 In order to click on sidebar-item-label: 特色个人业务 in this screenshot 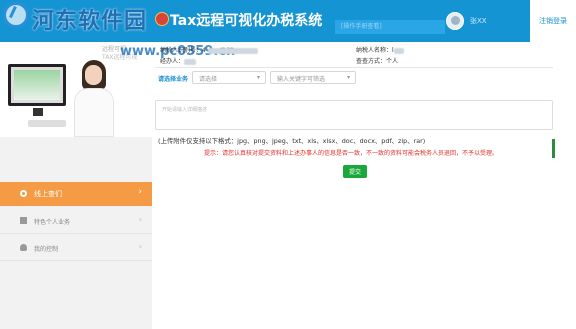, I will do `click(52, 222)`.